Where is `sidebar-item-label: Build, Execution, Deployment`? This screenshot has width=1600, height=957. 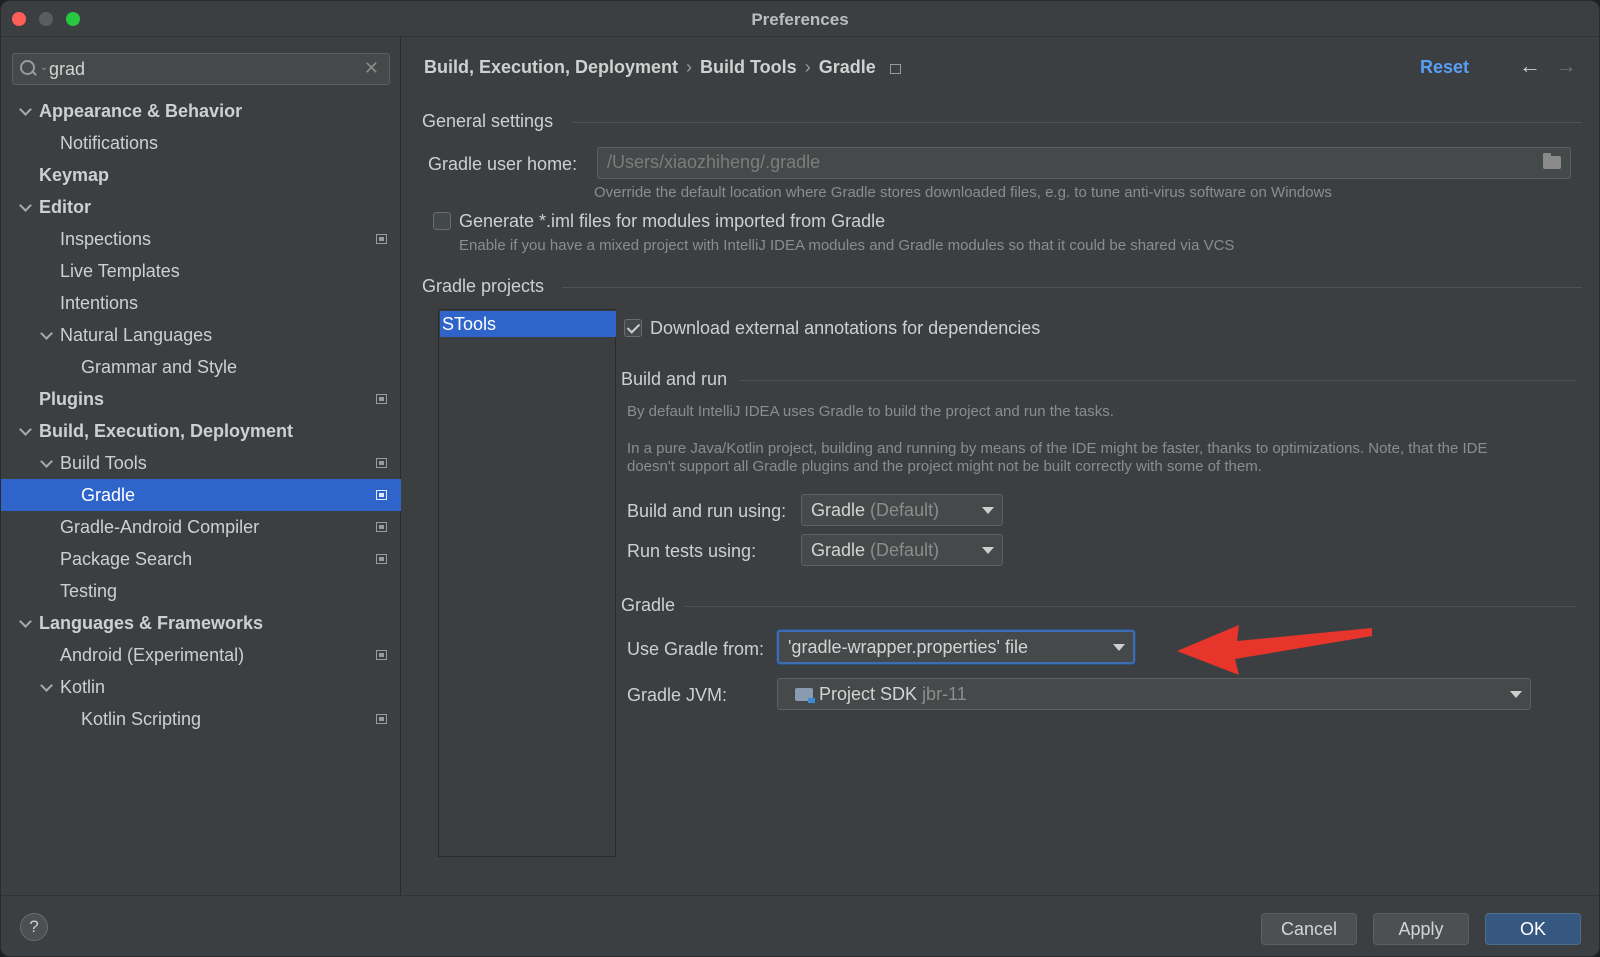
sidebar-item-label: Build, Execution, Deployment is located at coordinates (166, 431).